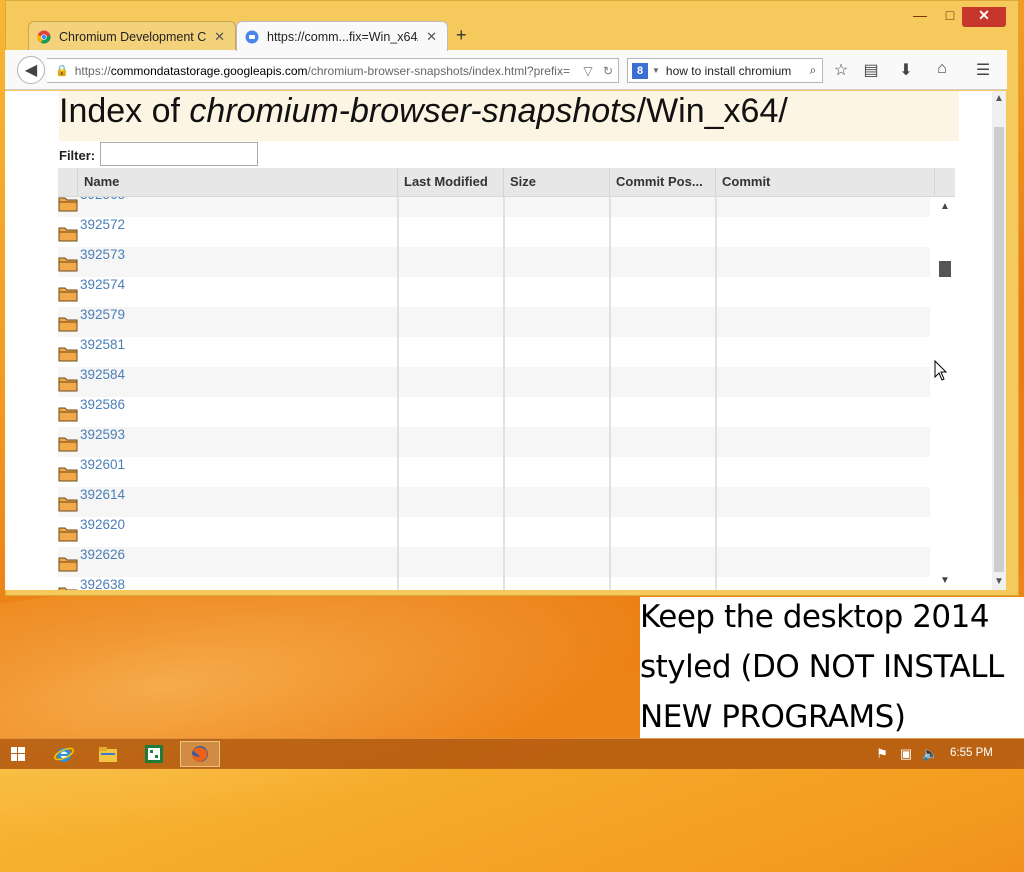  I want to click on column-header-name: Name, so click(238, 182).